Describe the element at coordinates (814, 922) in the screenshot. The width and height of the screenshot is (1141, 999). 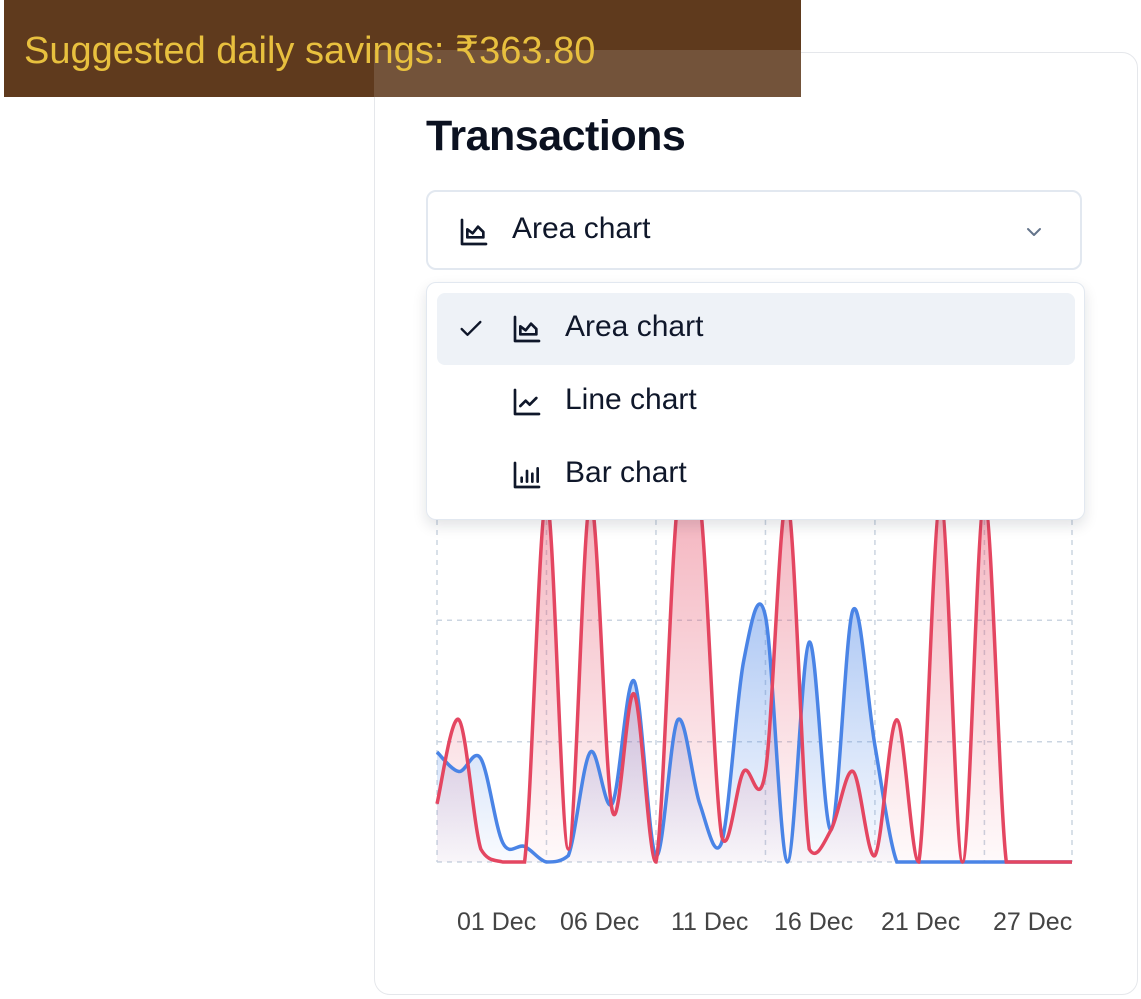
I see `x-tick-label: 16 Dec` at that location.